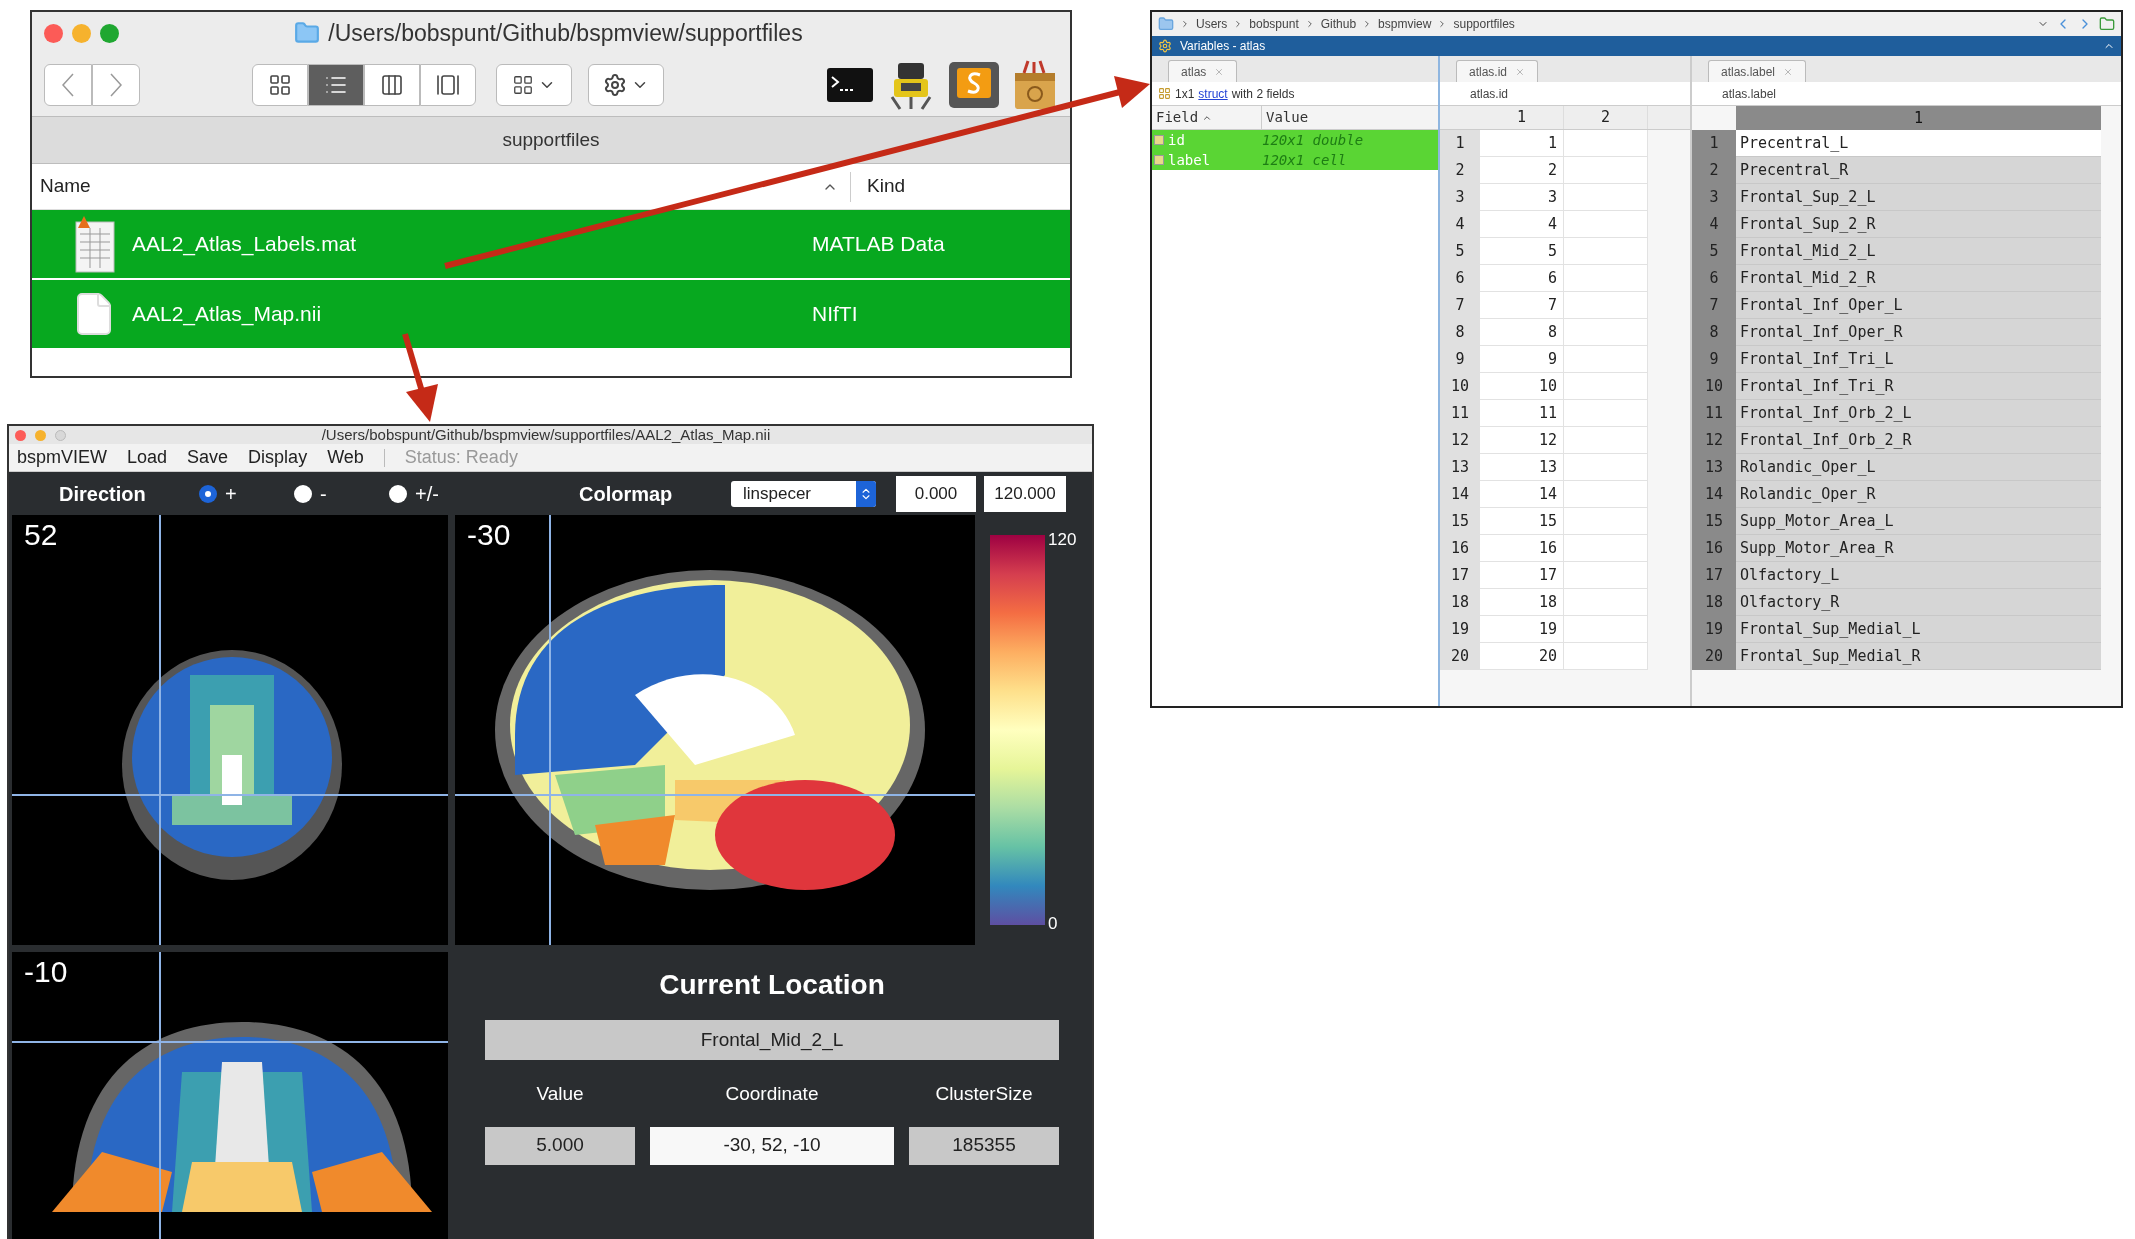 Image resolution: width=2135 pixels, height=1239 pixels. What do you see at coordinates (230, 1095) in the screenshot?
I see `slice-view: -10` at bounding box center [230, 1095].